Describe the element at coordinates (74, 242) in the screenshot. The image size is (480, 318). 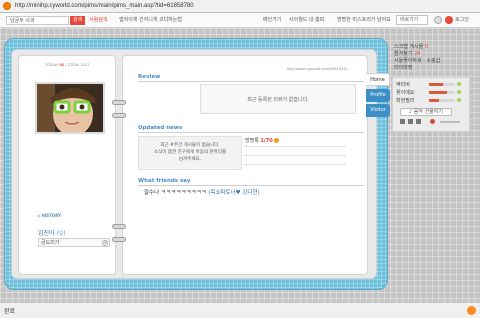
I see `mood-select: 금도미기 +` at that location.